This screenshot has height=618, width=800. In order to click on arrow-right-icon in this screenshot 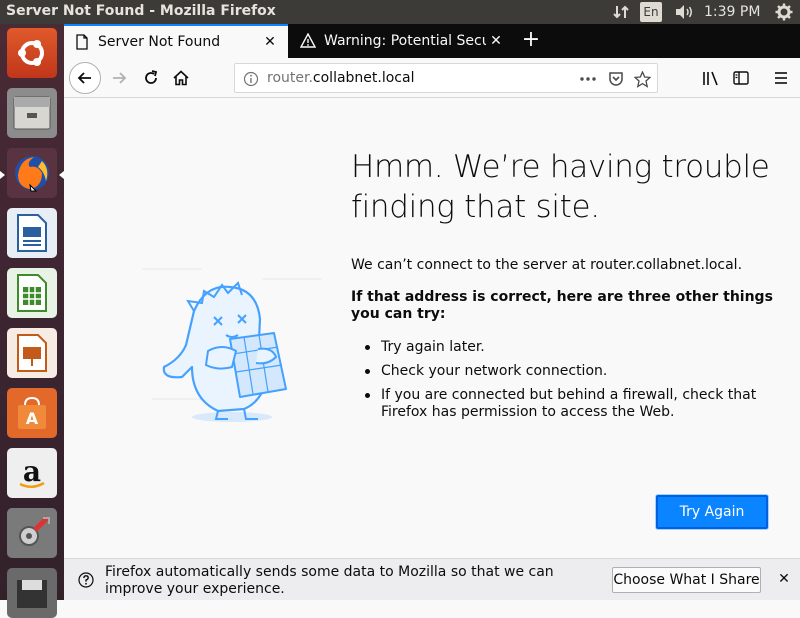, I will do `click(120, 78)`.